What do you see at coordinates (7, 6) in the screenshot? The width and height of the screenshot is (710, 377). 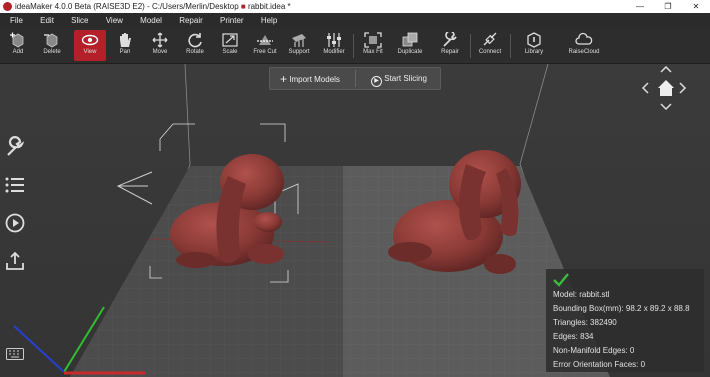 I see `app-logo-icon` at bounding box center [7, 6].